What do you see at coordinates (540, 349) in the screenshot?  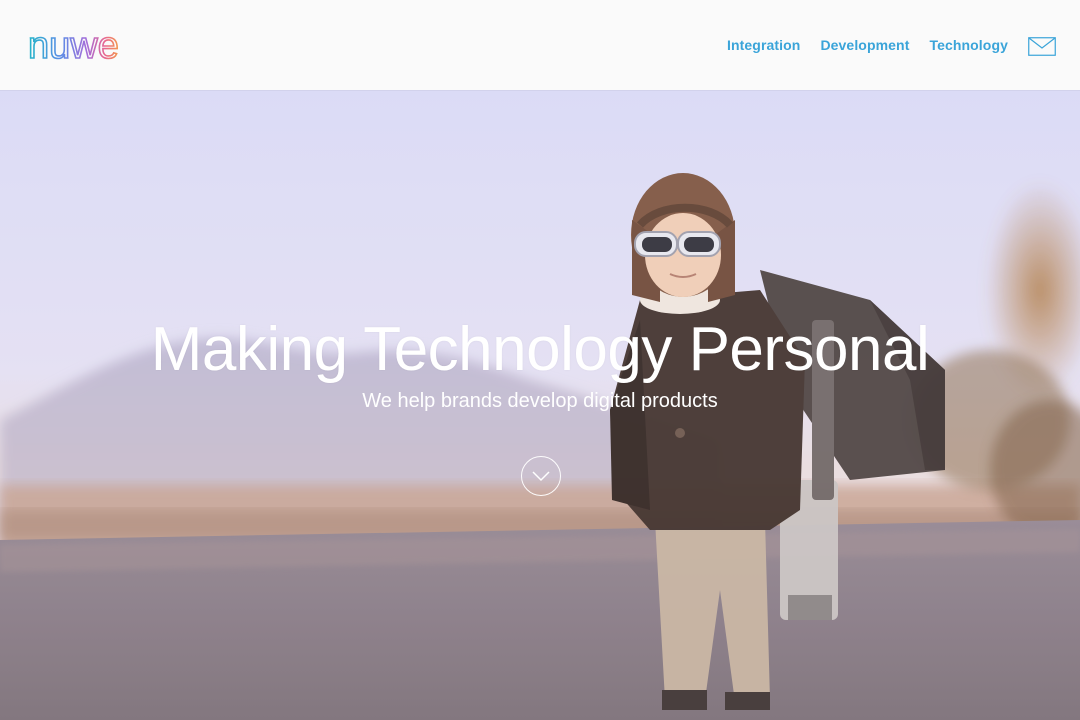 I see `hero-title: Making Technology Personal` at bounding box center [540, 349].